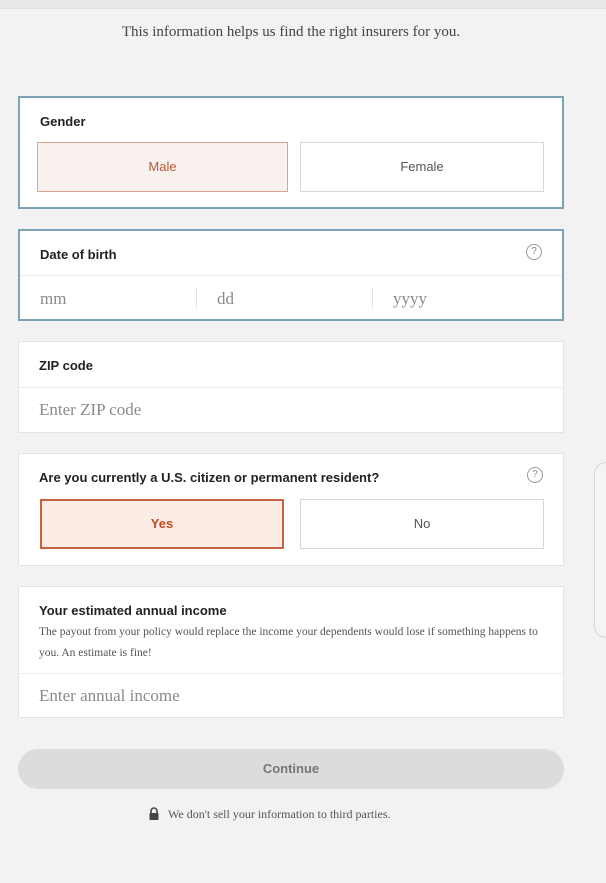 This screenshot has width=606, height=883. Describe the element at coordinates (154, 813) in the screenshot. I see `lock-icon` at that location.